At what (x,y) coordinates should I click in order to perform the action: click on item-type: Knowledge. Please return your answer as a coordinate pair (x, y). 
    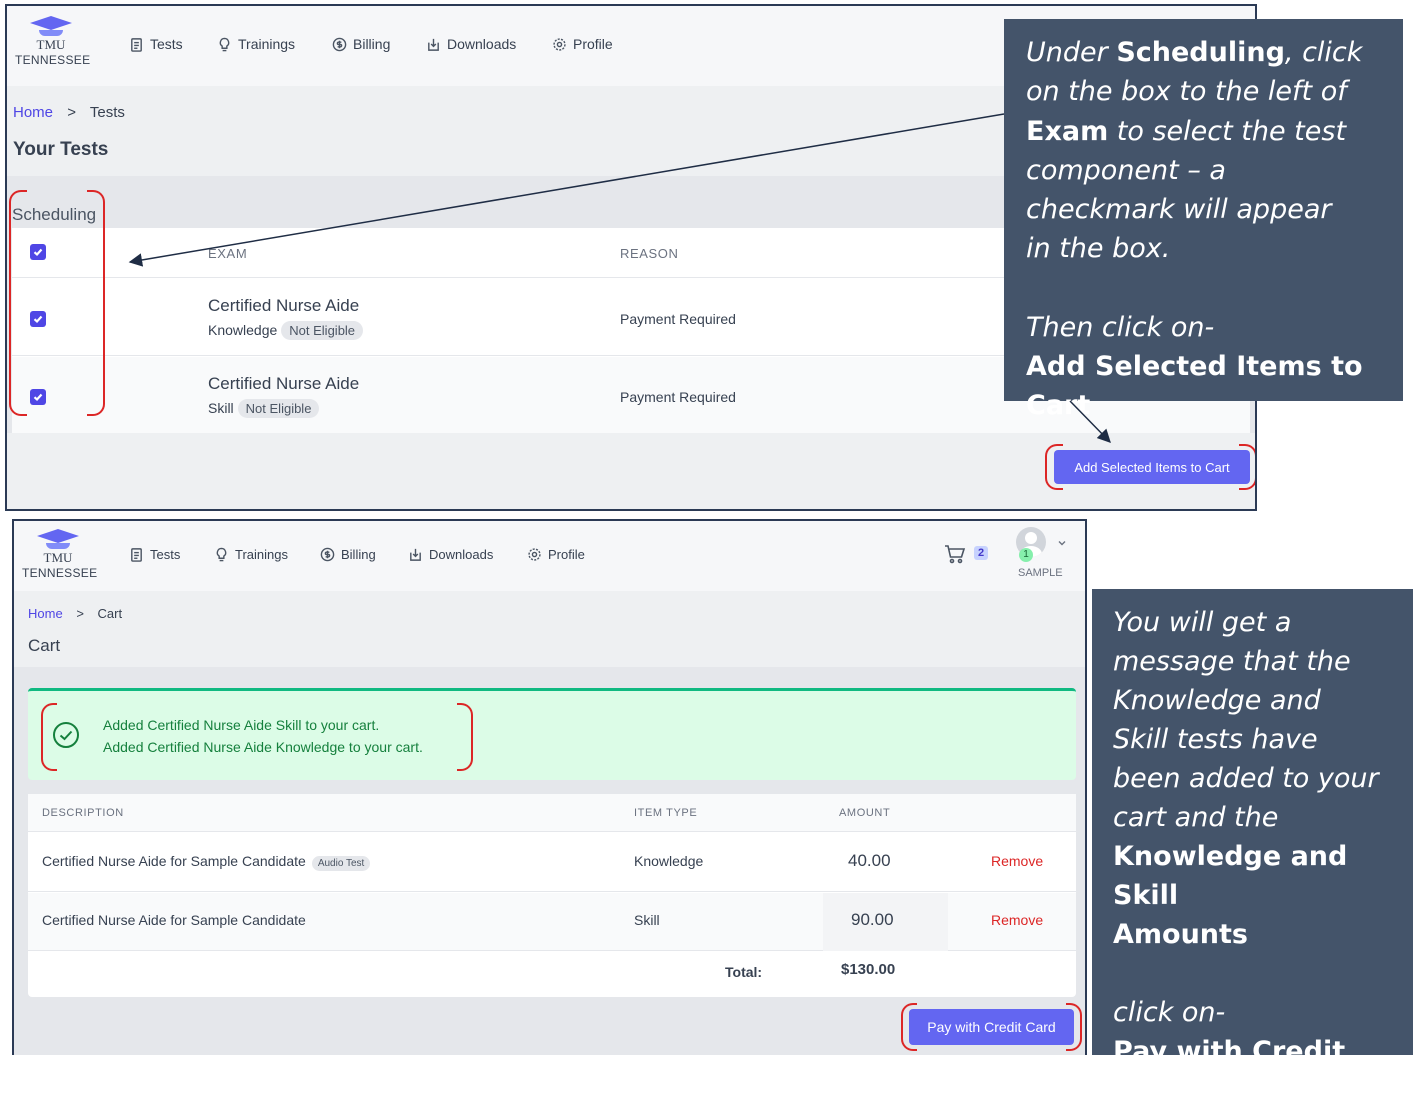
    Looking at the image, I should click on (669, 861).